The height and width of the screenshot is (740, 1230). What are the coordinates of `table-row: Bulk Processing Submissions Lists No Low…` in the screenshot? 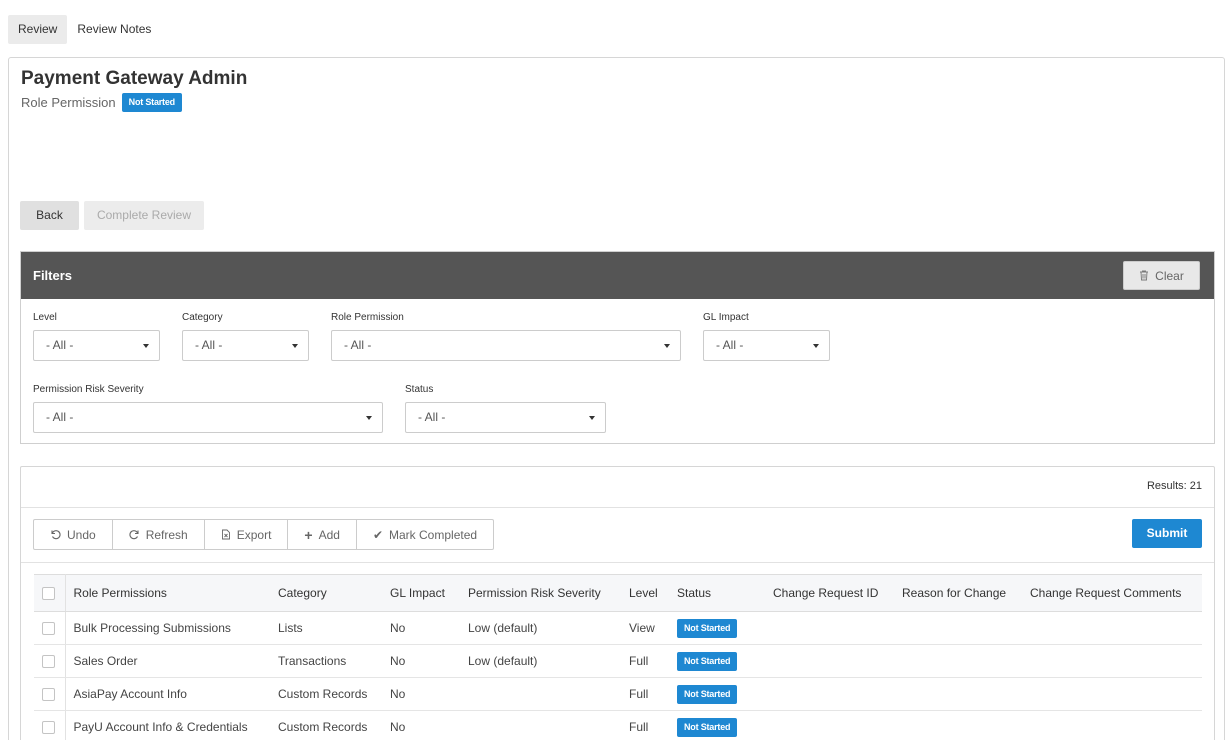 It's located at (618, 628).